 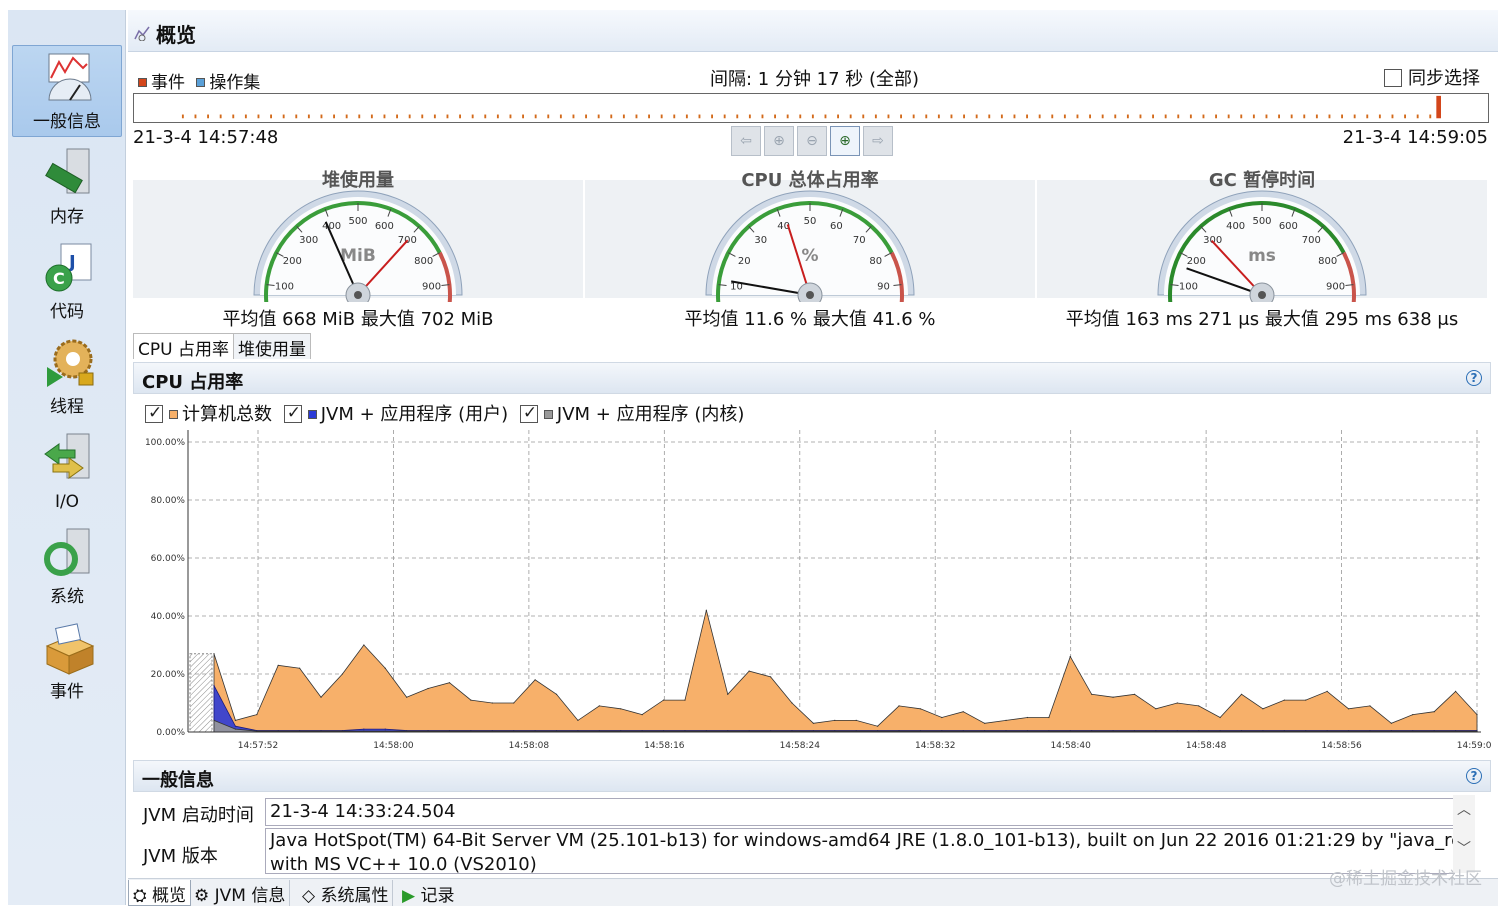 What do you see at coordinates (346, 893) in the screenshot?
I see `tab-system-properties: ◇ 系统属性` at bounding box center [346, 893].